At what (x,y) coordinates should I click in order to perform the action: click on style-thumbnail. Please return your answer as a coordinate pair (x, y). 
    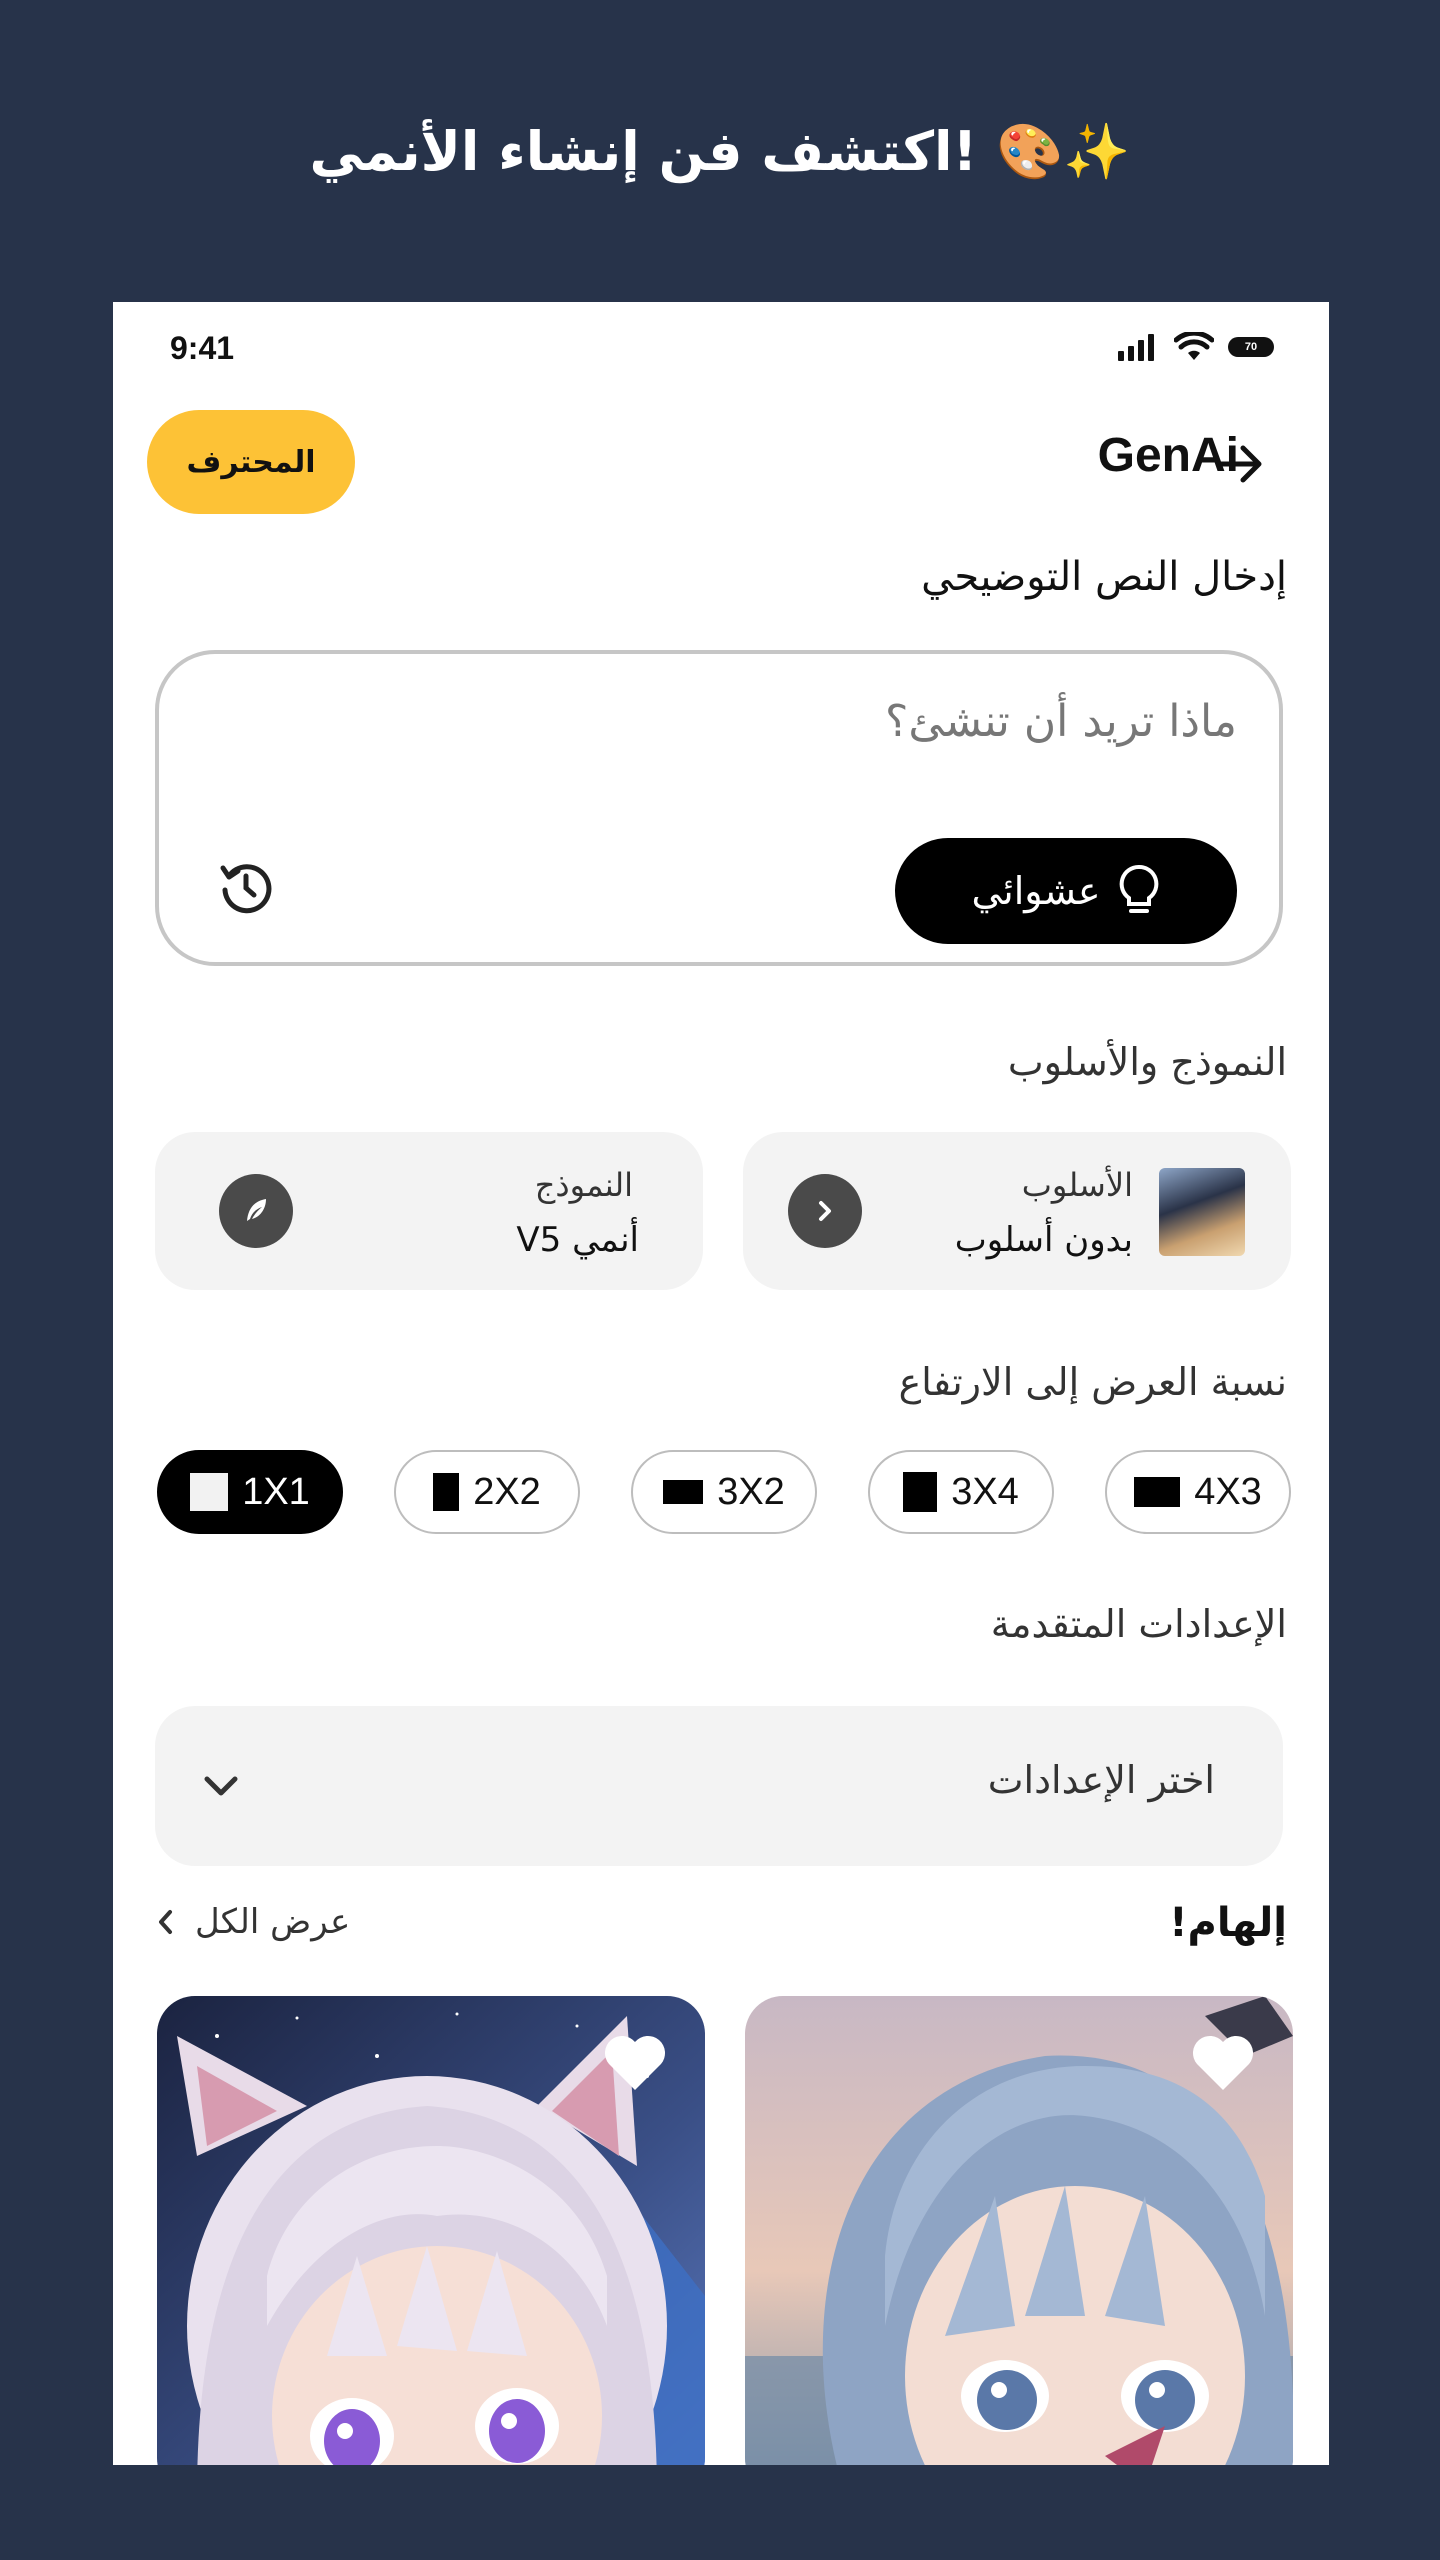
    Looking at the image, I should click on (1202, 1212).